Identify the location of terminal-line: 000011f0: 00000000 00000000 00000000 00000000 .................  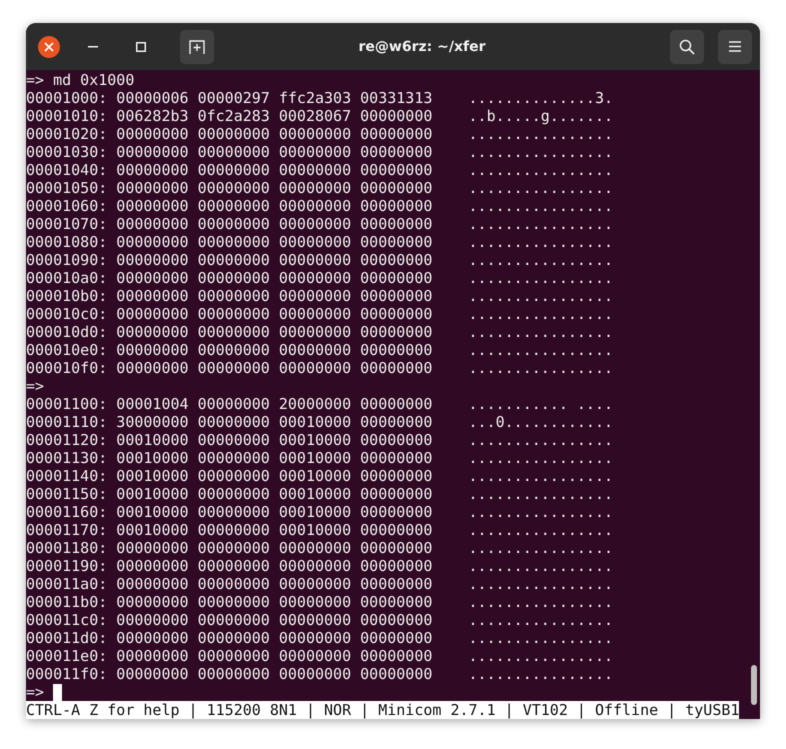
(319, 674).